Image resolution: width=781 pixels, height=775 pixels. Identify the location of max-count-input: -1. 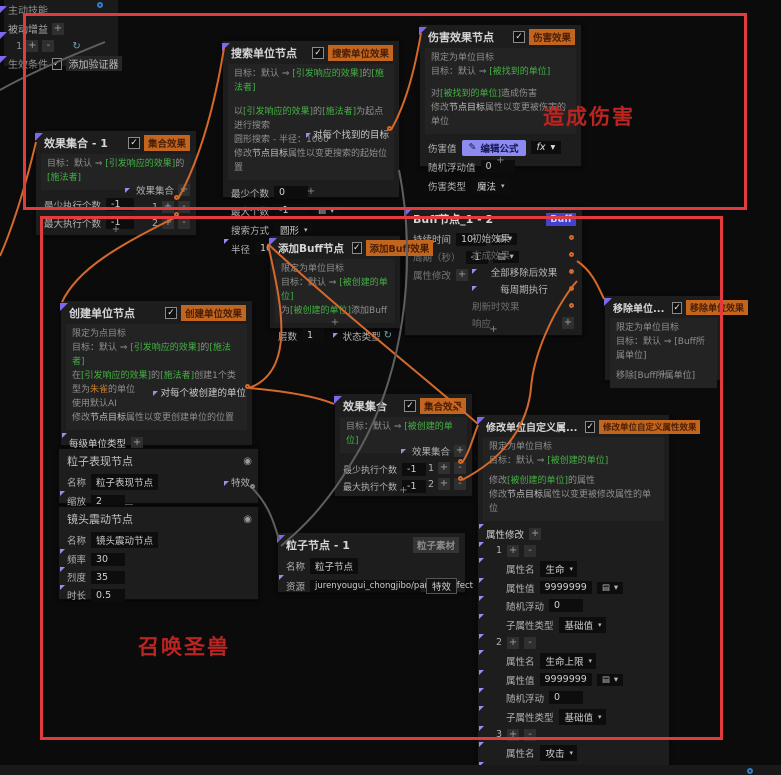
(291, 211).